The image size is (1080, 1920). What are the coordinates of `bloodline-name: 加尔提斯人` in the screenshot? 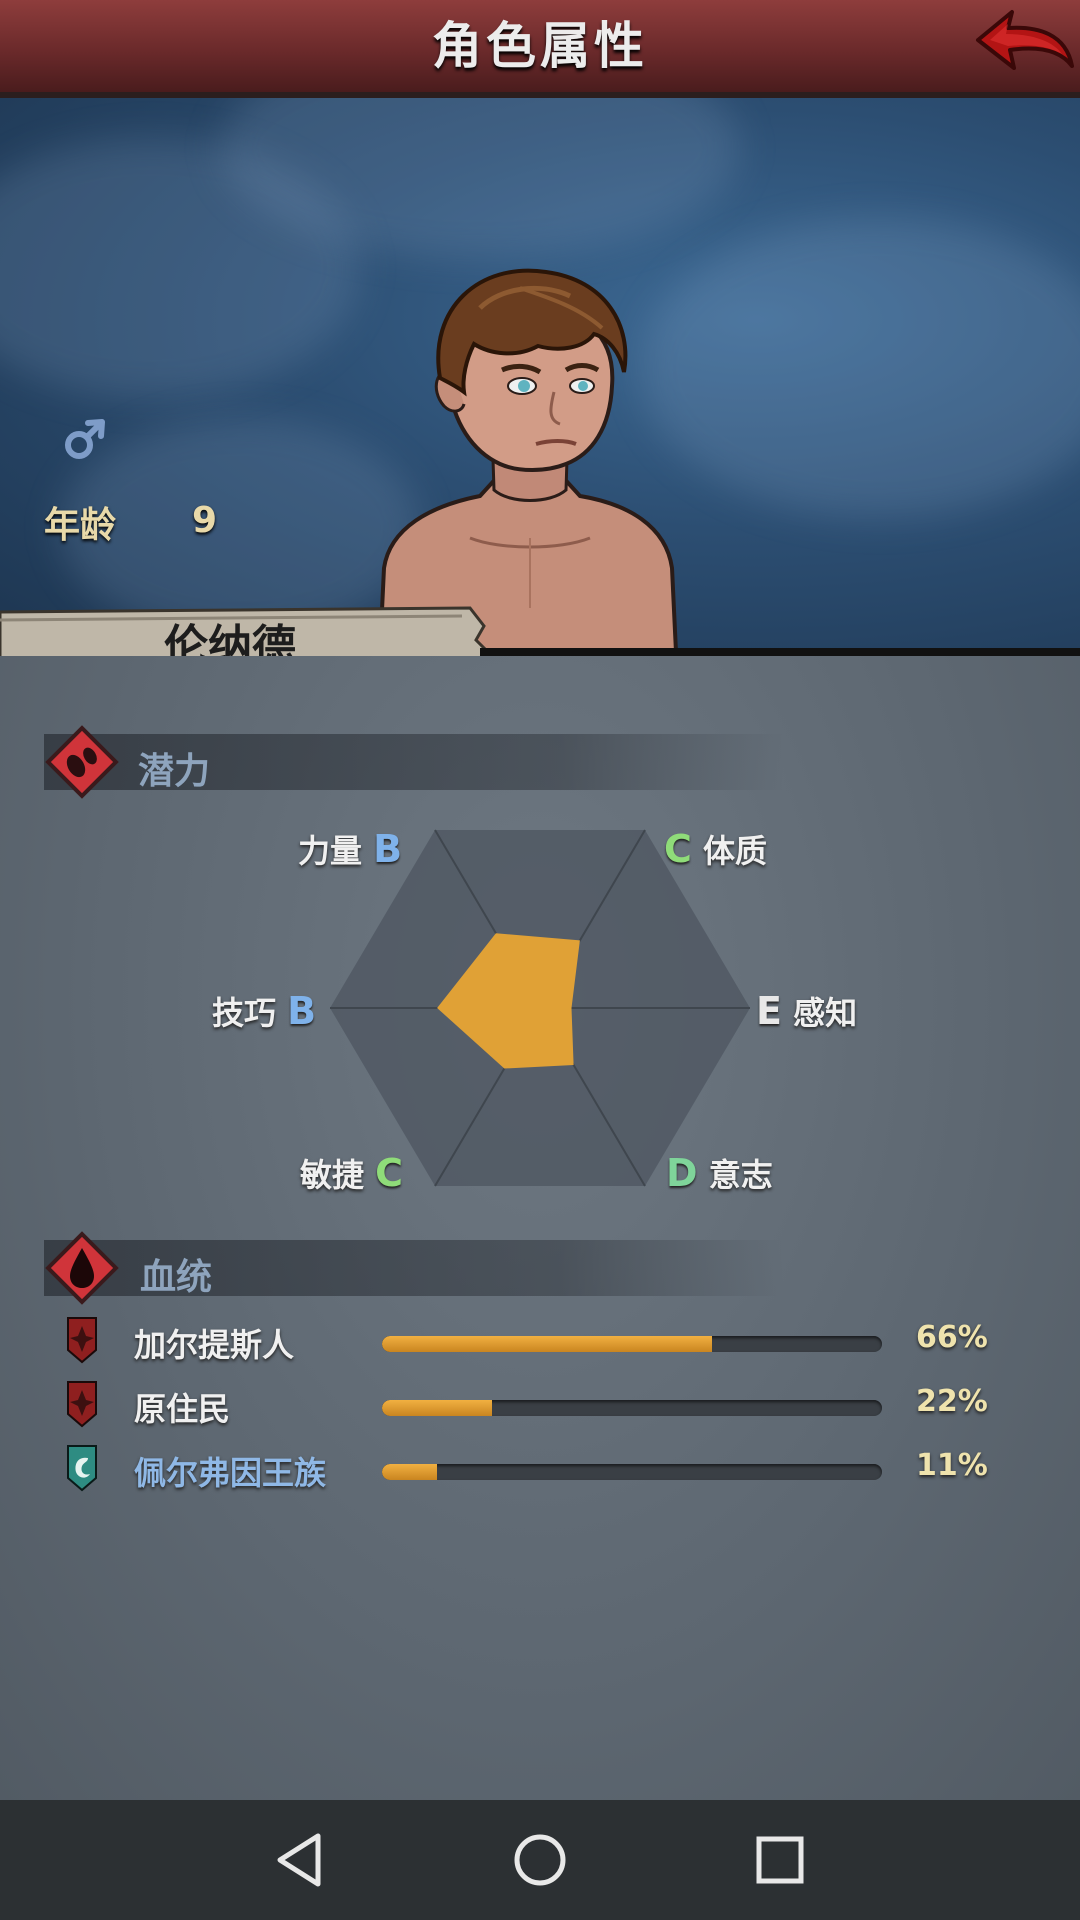 It's located at (214, 1345).